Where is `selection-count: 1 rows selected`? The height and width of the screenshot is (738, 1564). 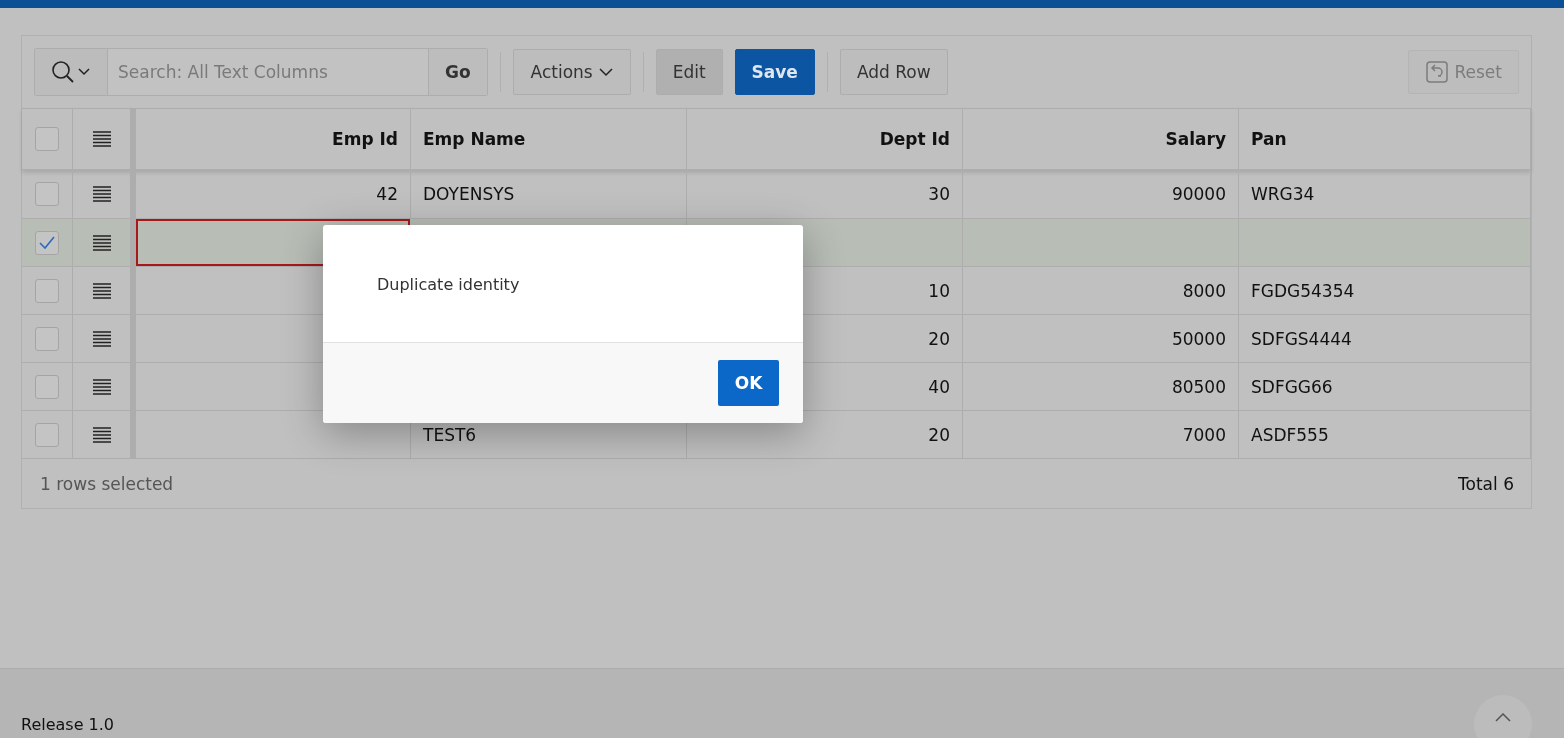
selection-count: 1 rows selected is located at coordinates (107, 483).